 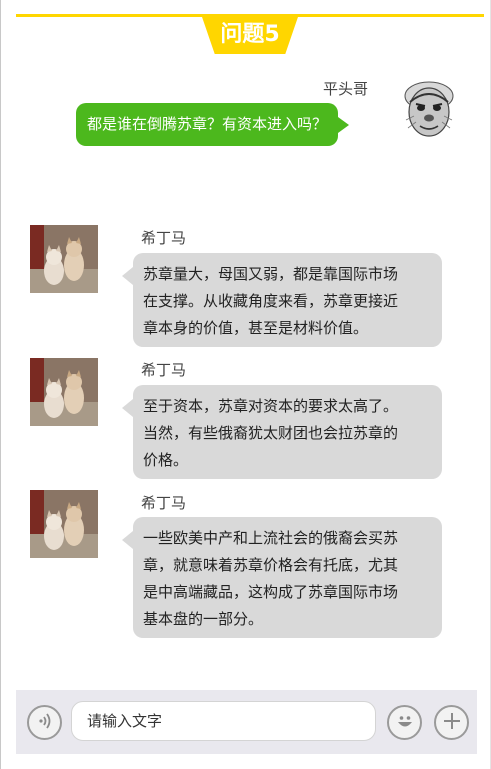 I want to click on voice-button, so click(x=44, y=722).